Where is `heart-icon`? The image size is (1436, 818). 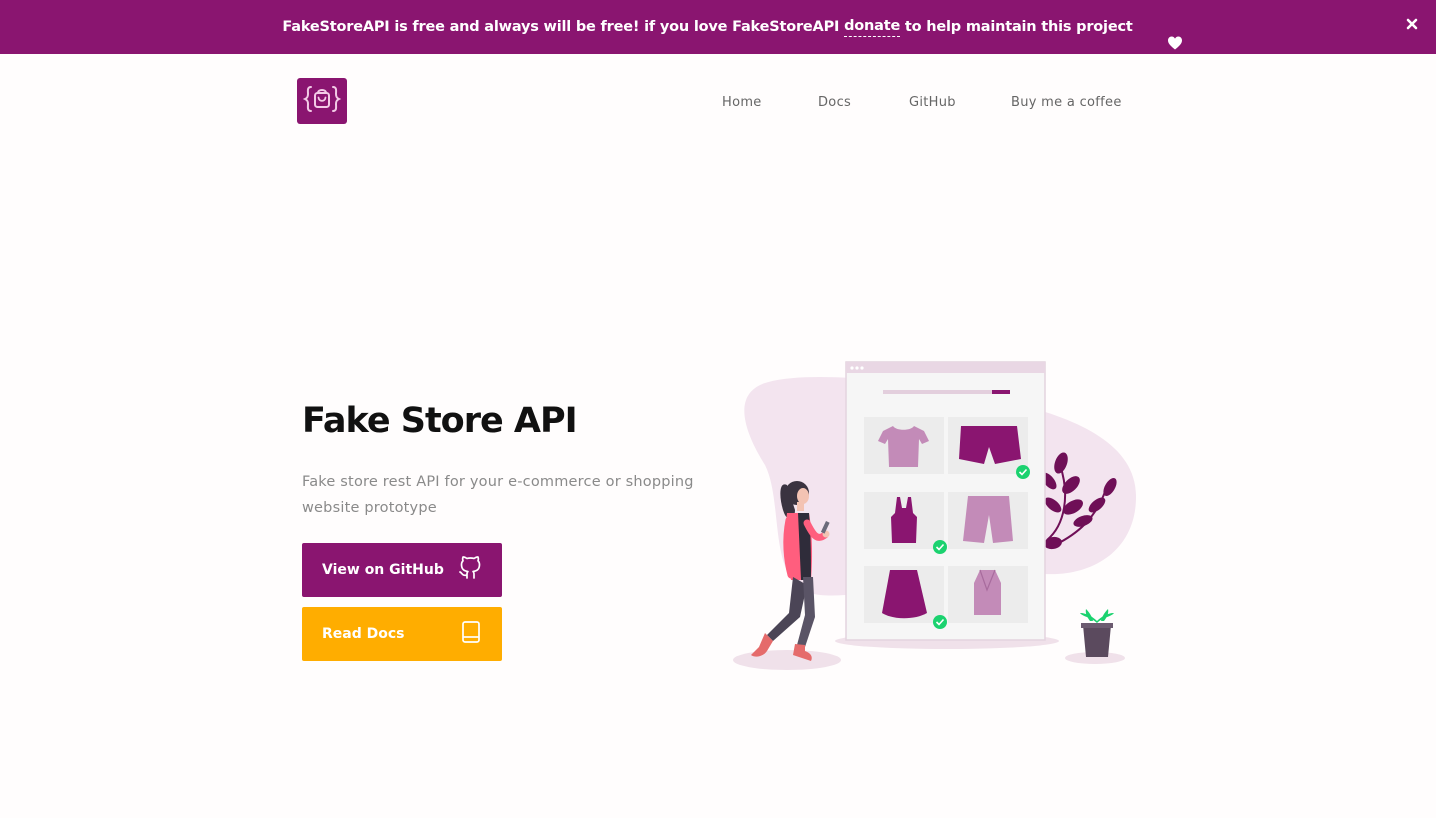
heart-icon is located at coordinates (1160, 34).